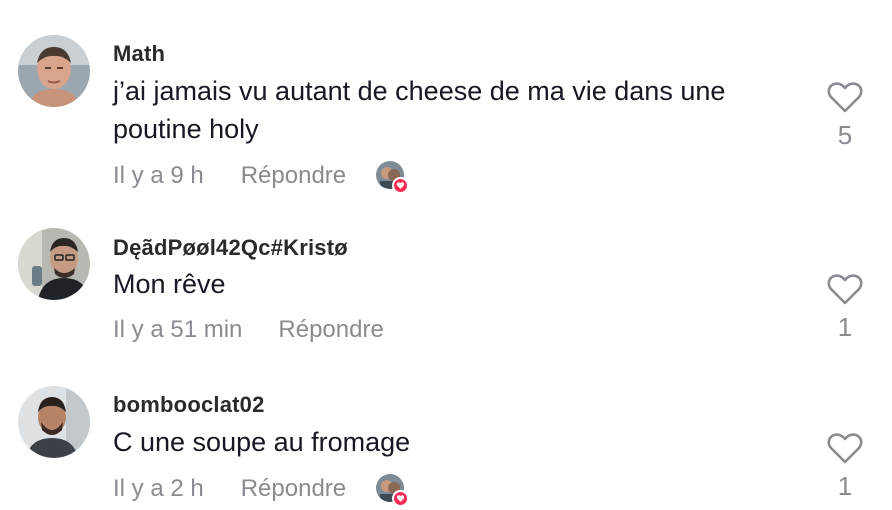 The image size is (892, 510). I want to click on comment-text: C une soupe au fromage, so click(262, 442).